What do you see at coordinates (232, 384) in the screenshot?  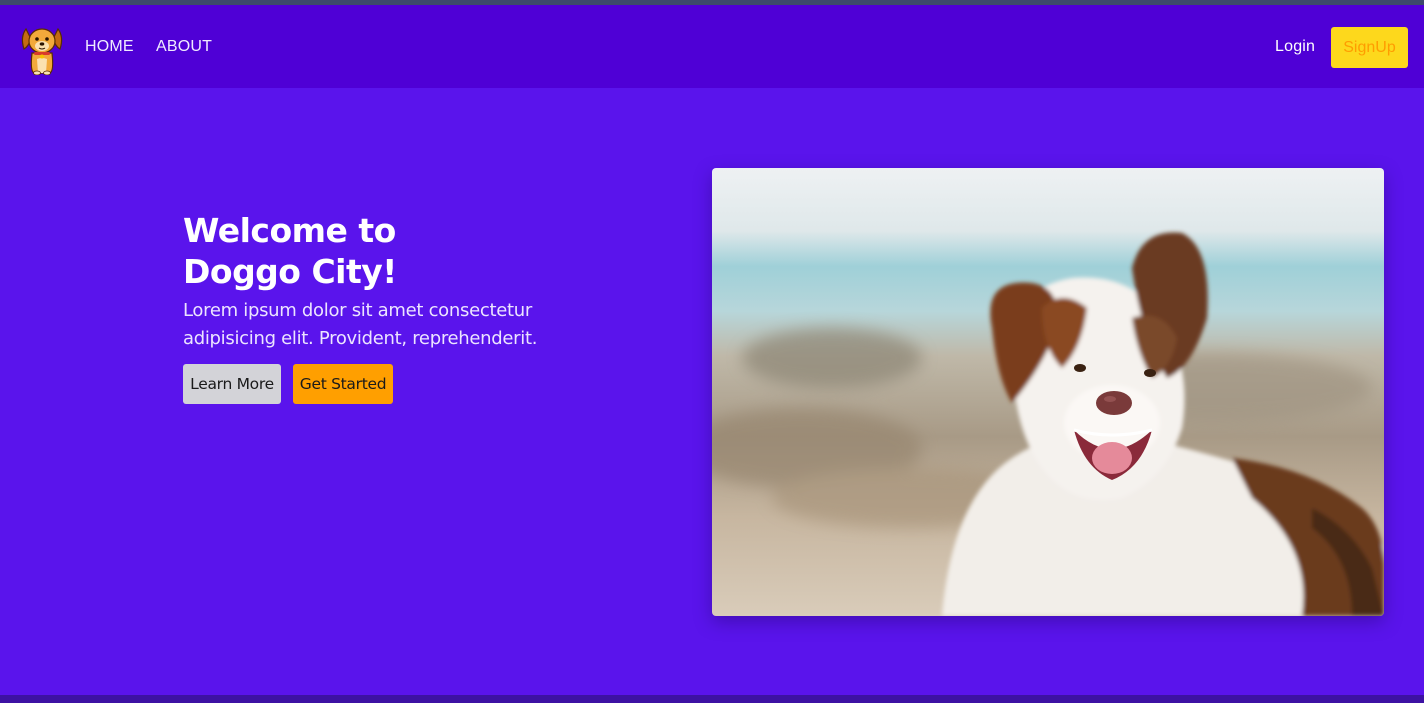 I see `learn-more-button: Learn More` at bounding box center [232, 384].